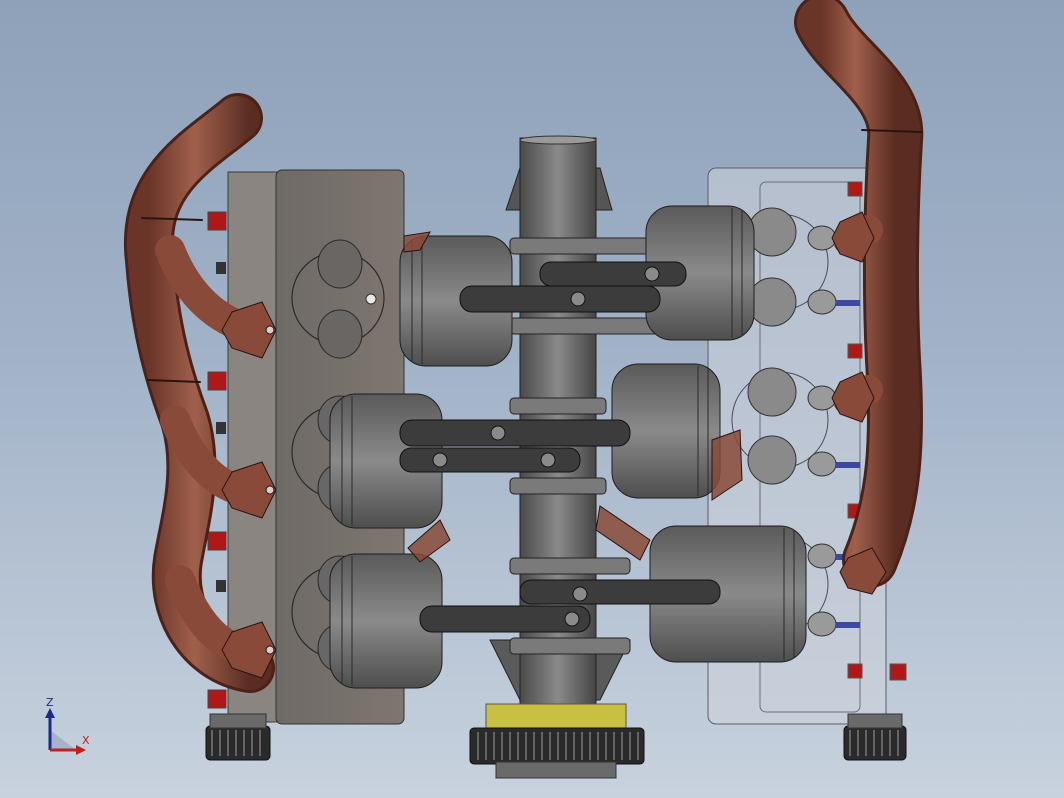 The image size is (1064, 798). Describe the element at coordinates (86, 740) in the screenshot. I see `axis-x-label: X` at that location.